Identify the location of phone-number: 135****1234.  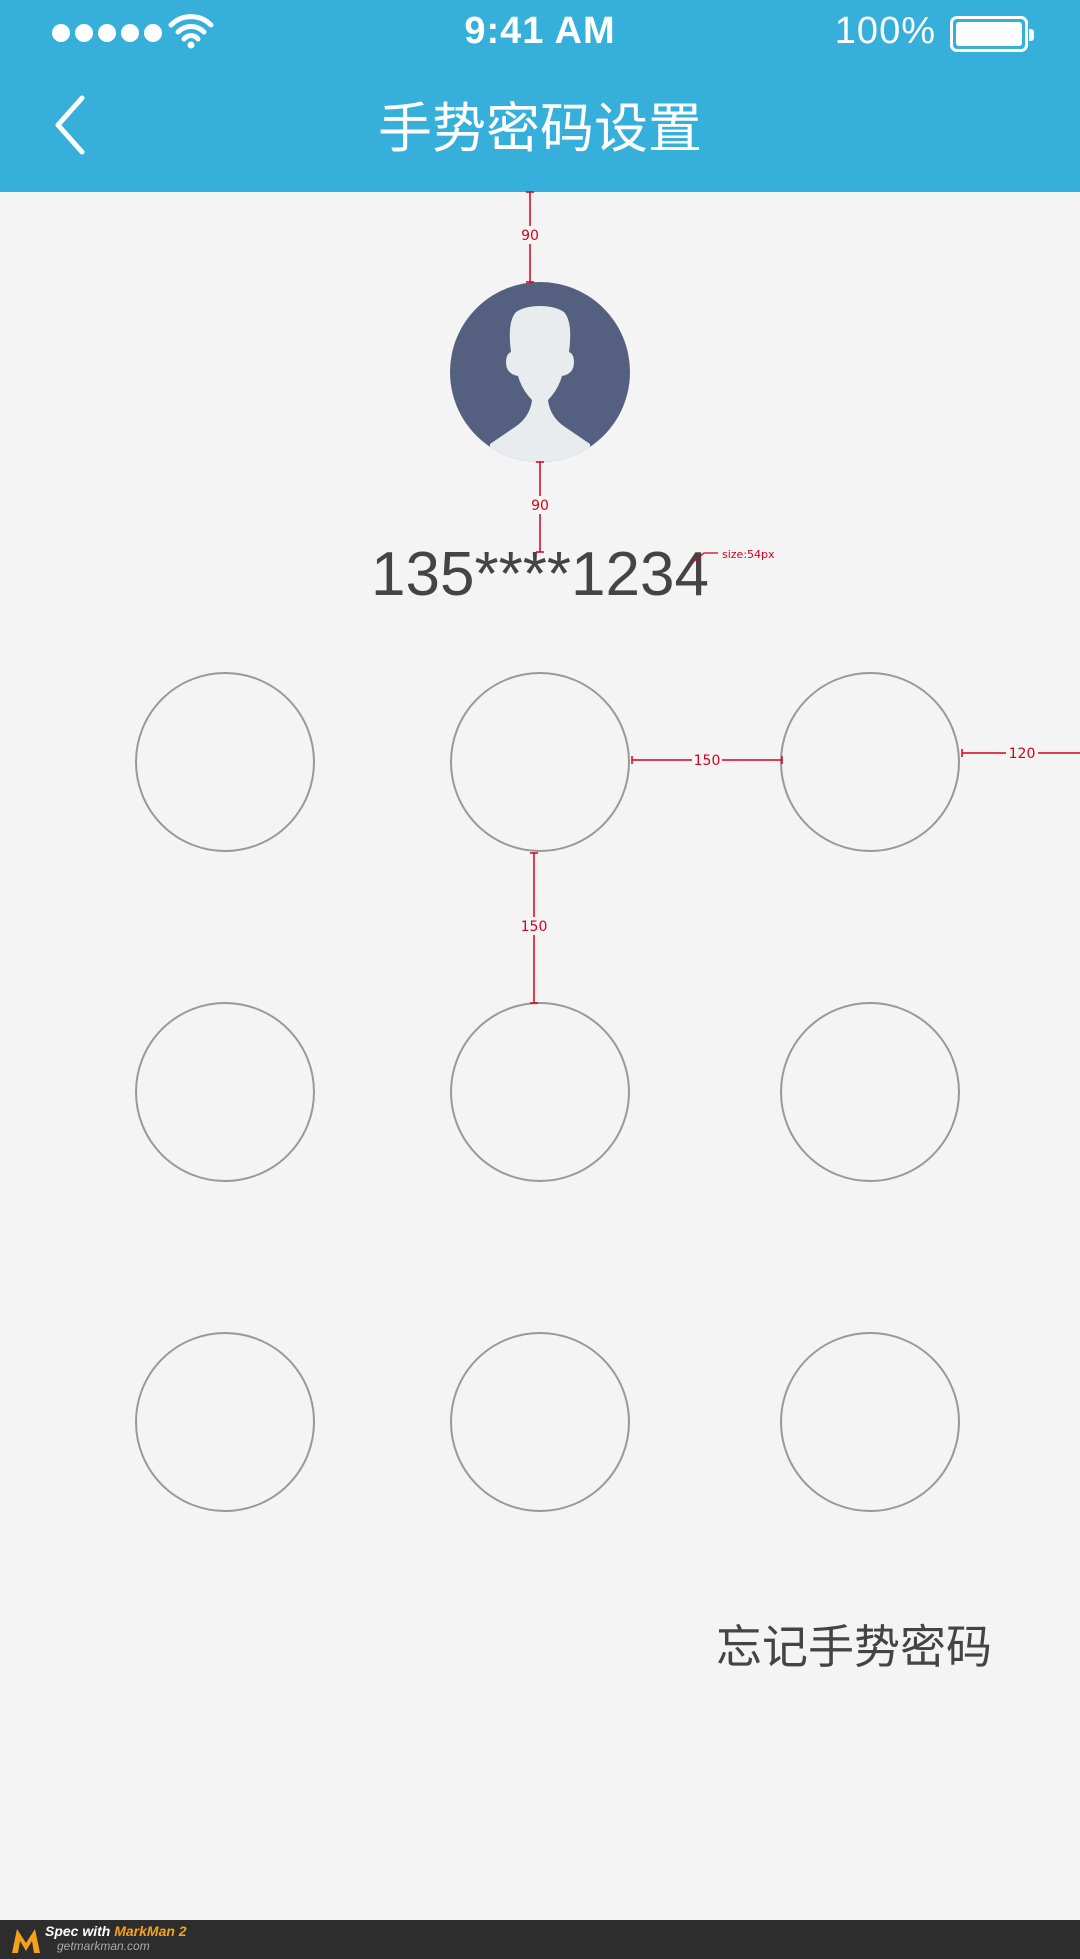
(540, 574).